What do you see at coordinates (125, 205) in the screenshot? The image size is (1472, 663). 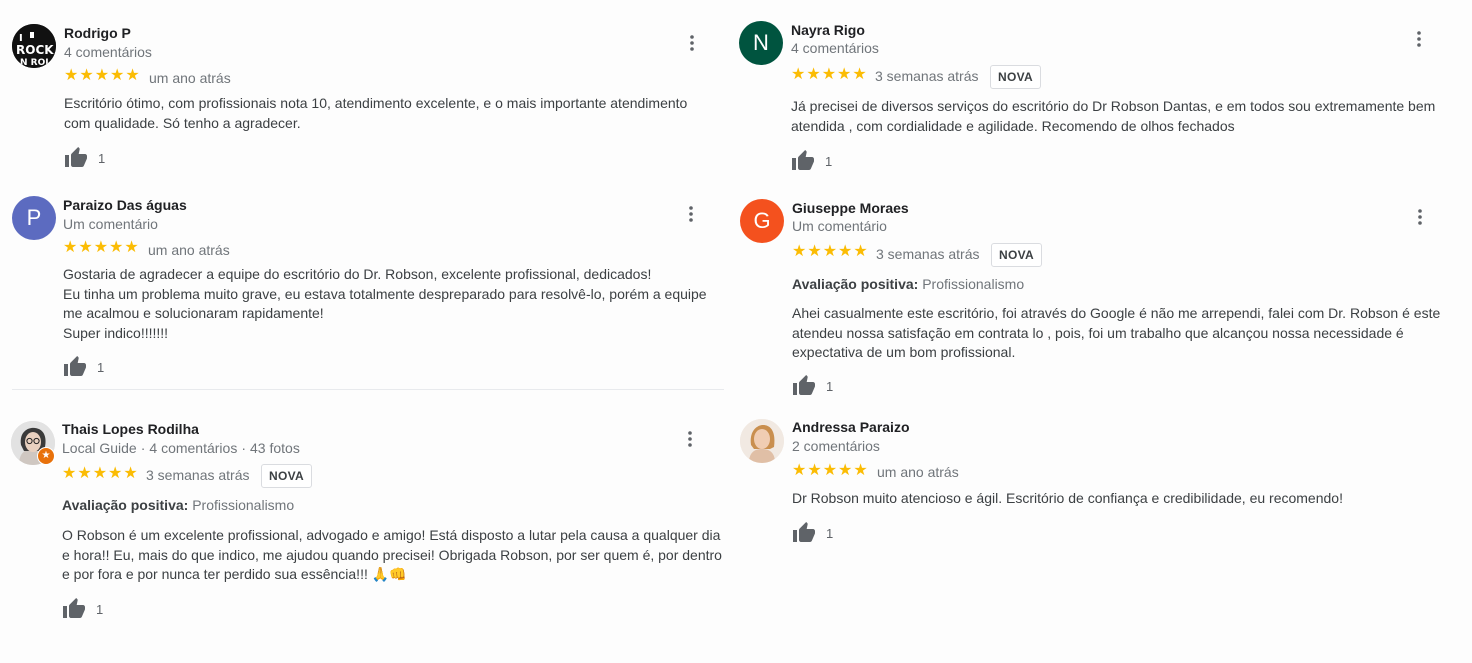 I see `reviewer-name: Paraizo Das águas` at bounding box center [125, 205].